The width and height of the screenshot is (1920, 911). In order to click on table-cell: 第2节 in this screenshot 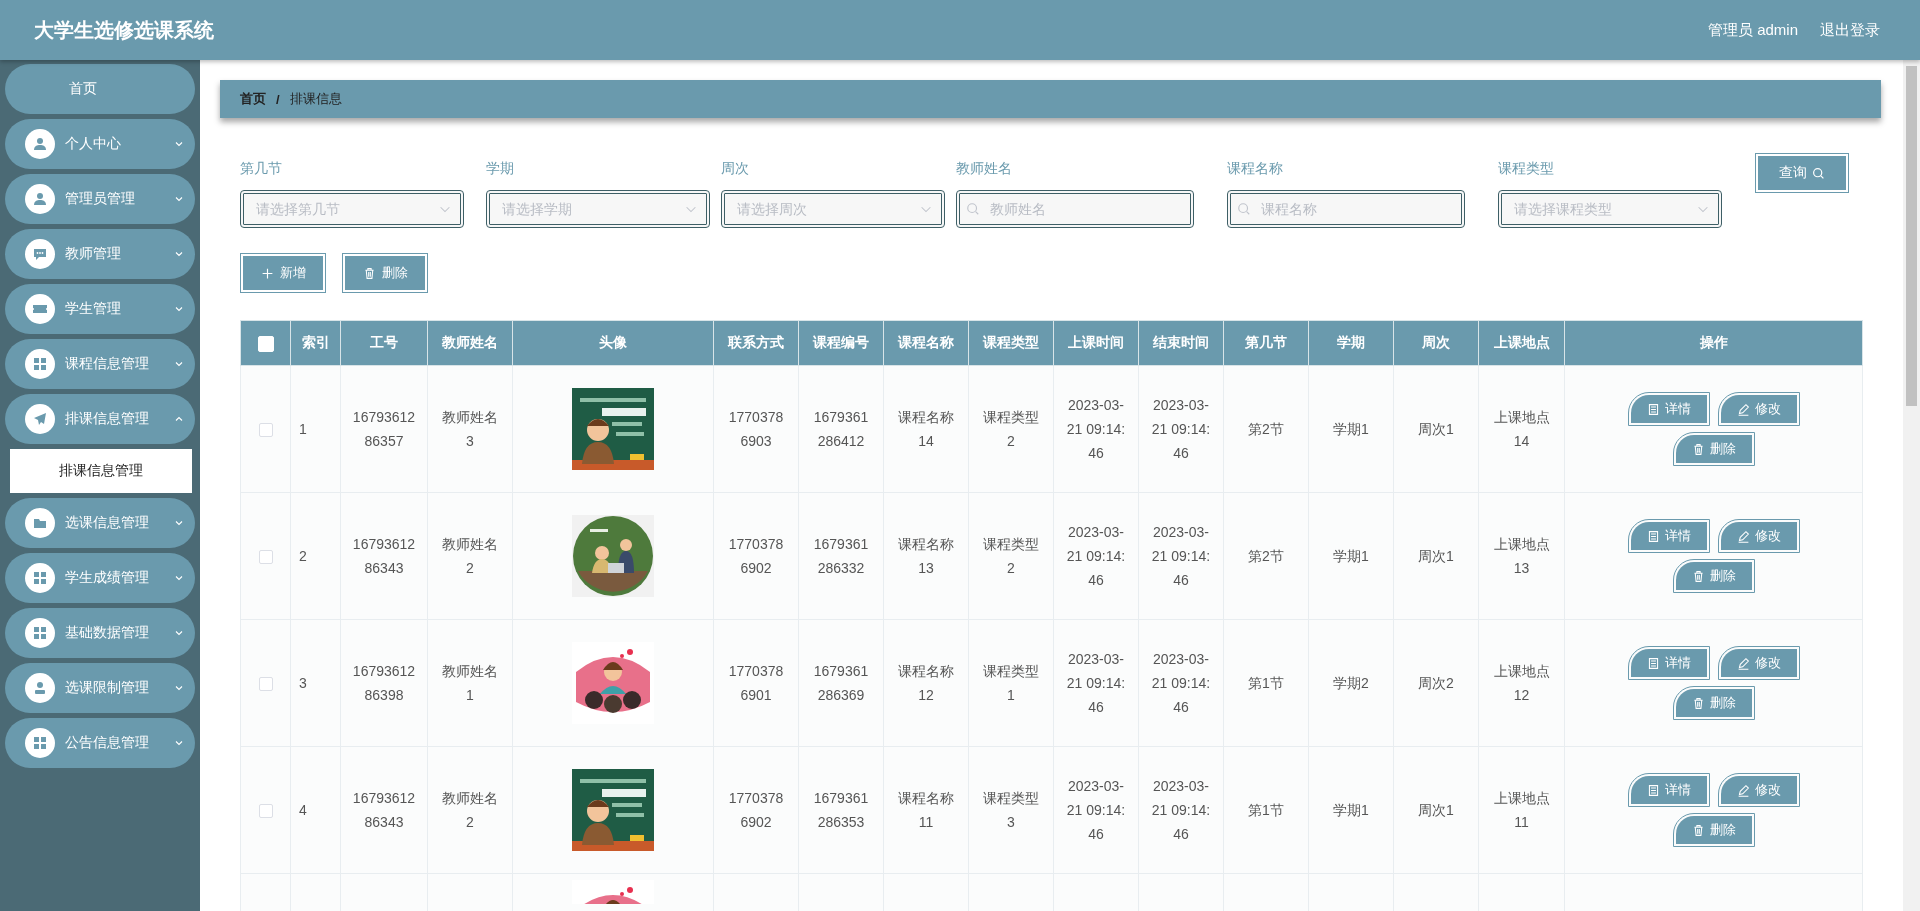, I will do `click(1266, 556)`.